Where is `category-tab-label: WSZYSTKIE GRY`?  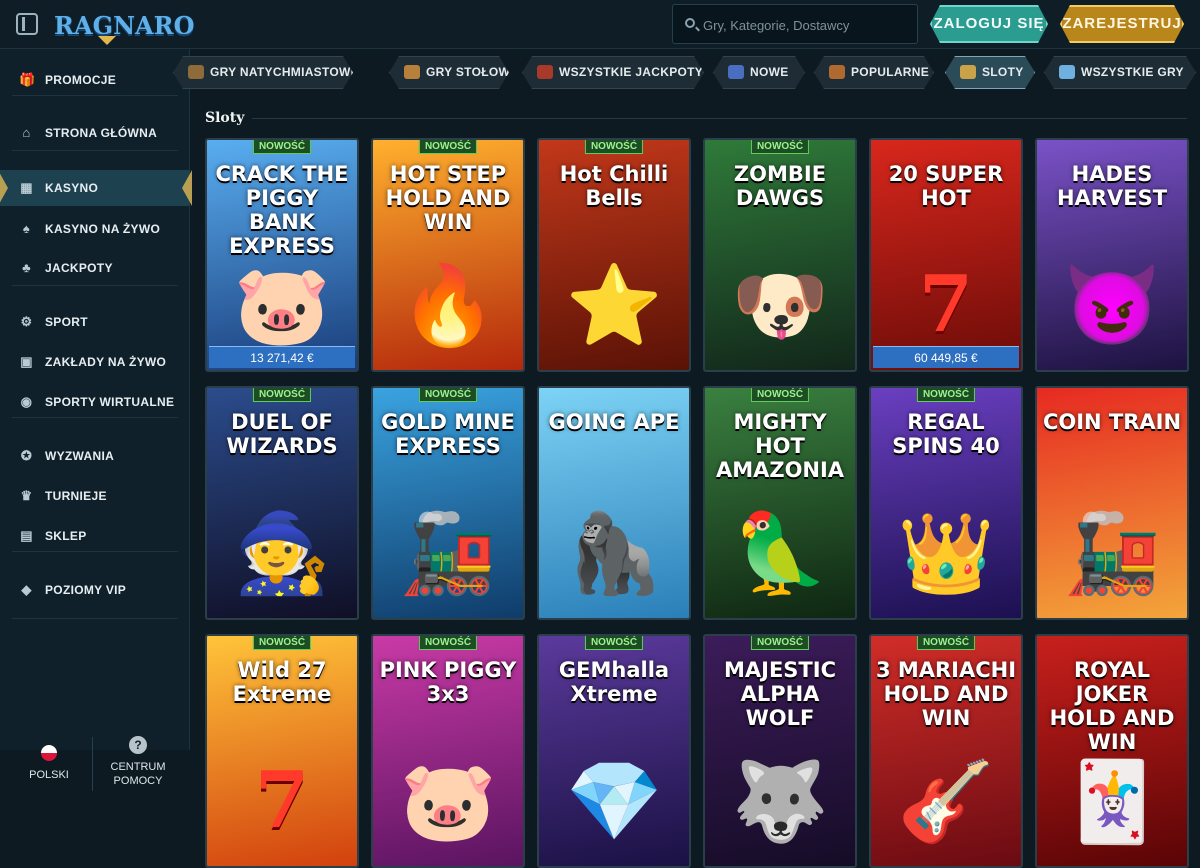
category-tab-label: WSZYSTKIE GRY is located at coordinates (1132, 72).